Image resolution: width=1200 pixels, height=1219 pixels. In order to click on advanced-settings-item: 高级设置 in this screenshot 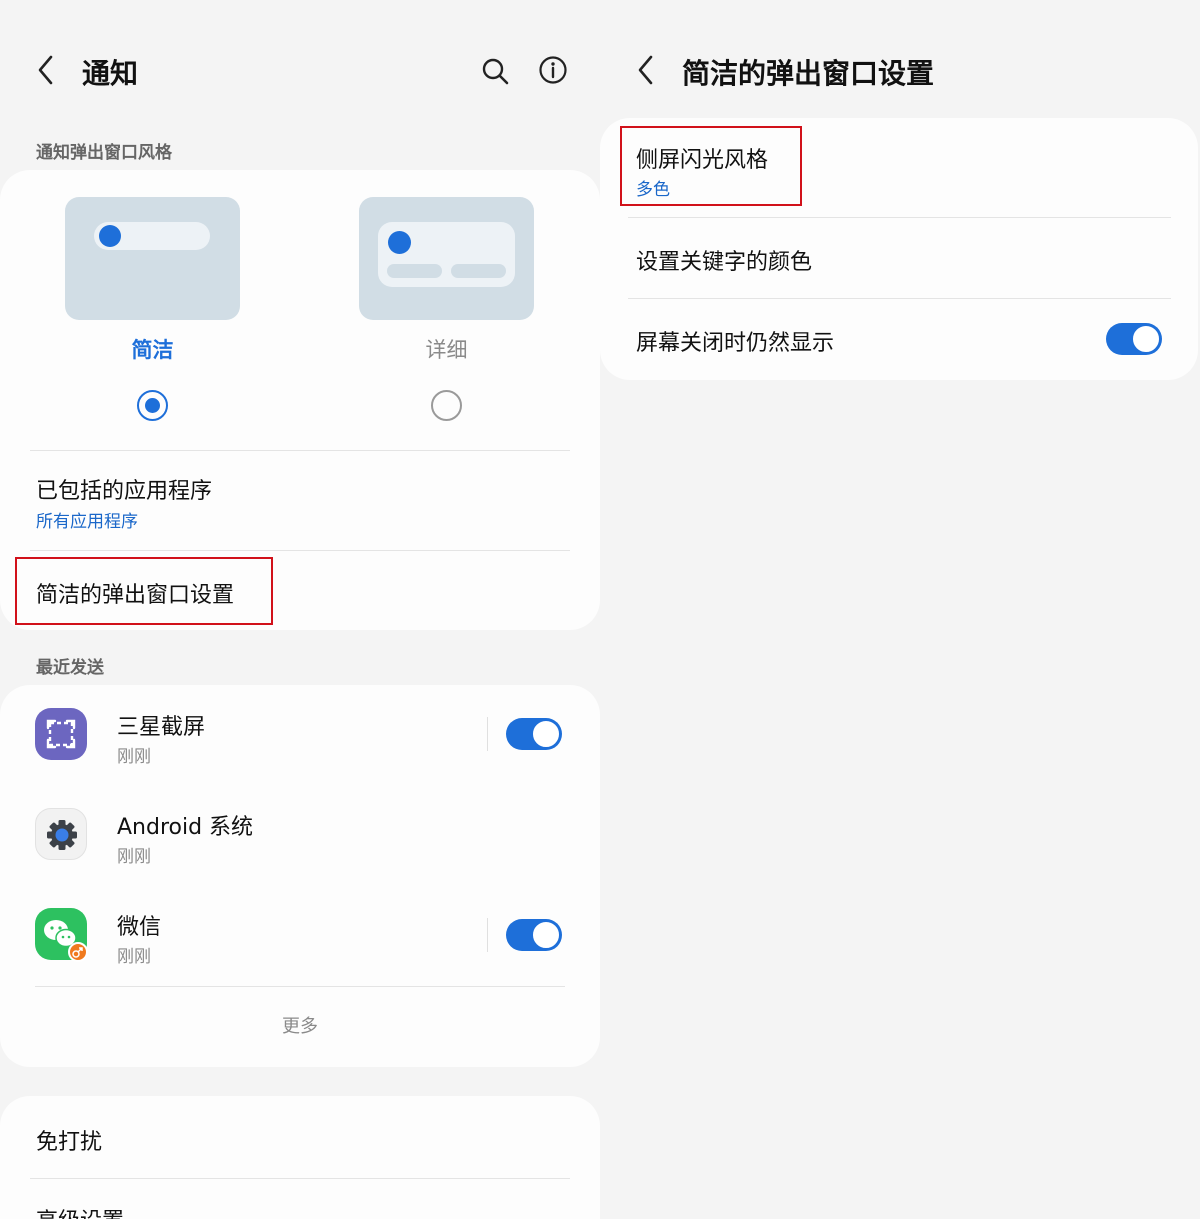, I will do `click(300, 1199)`.